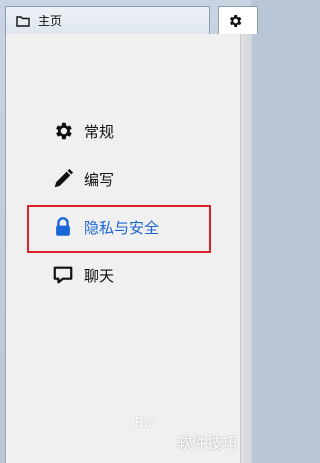 This screenshot has width=320, height=463. I want to click on lock-icon, so click(63, 227).